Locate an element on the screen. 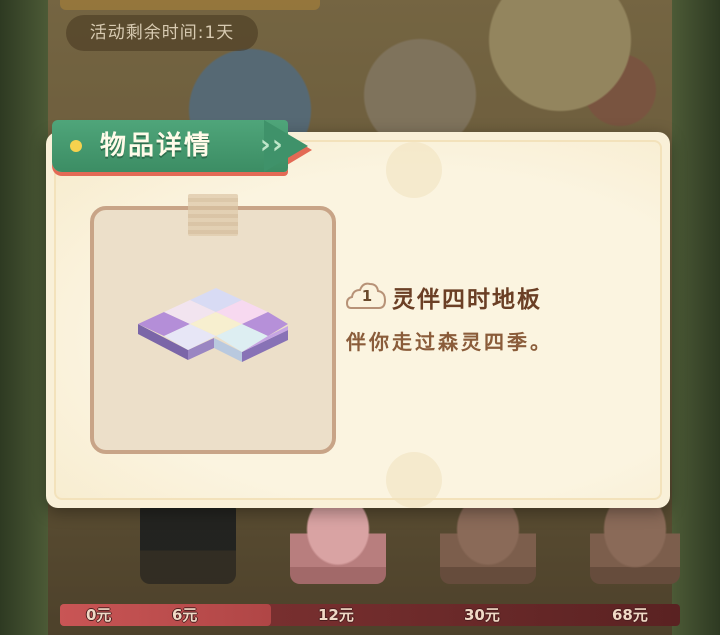 This screenshot has height=635, width=720. background-left-edge is located at coordinates (24, 317).